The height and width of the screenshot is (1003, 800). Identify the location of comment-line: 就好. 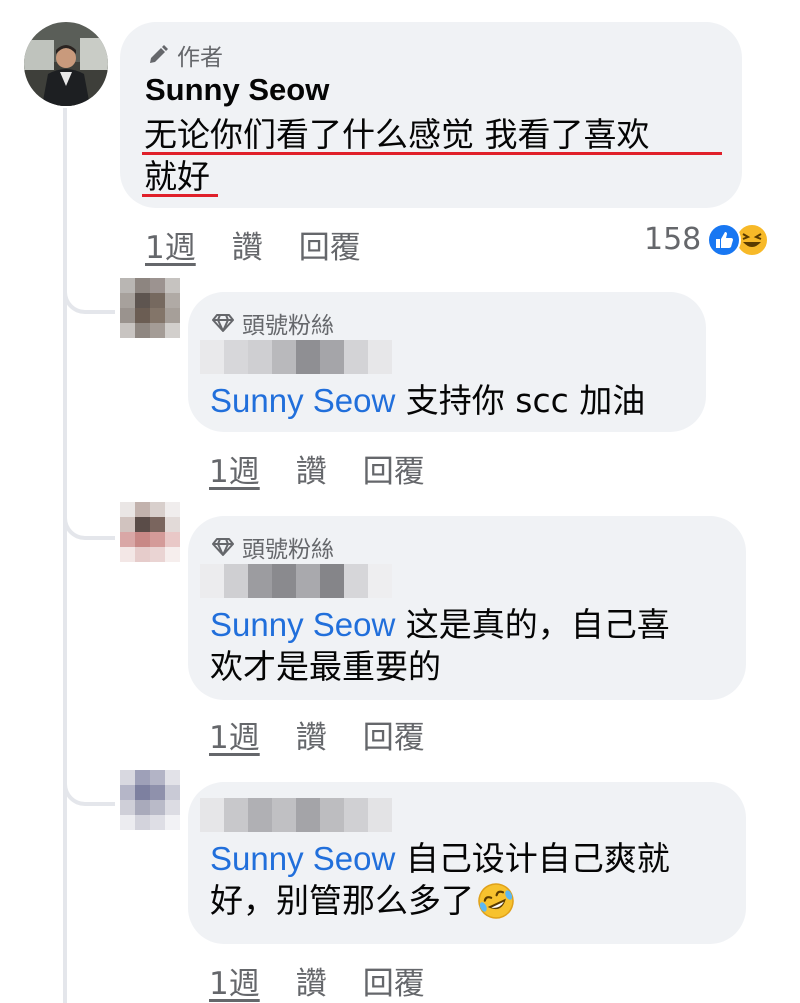
(177, 176).